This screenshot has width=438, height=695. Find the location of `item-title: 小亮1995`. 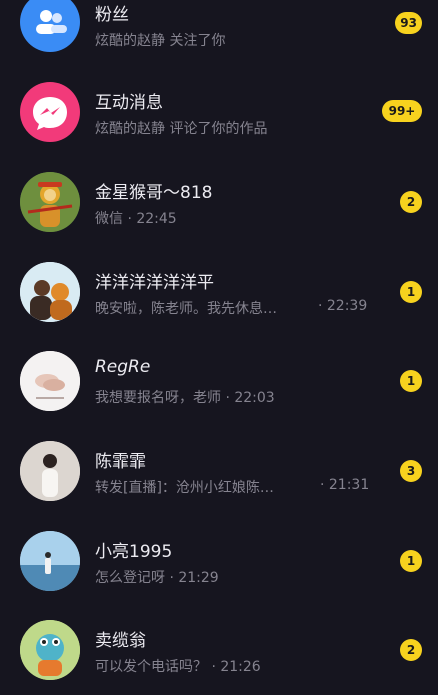

item-title: 小亮1995 is located at coordinates (134, 552).